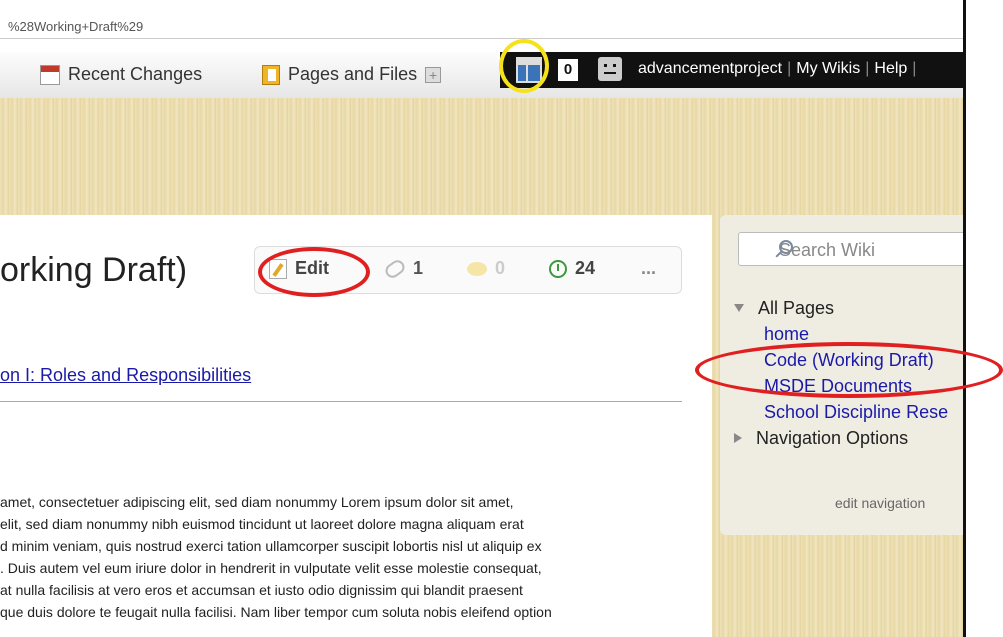 This screenshot has height=637, width=1003. What do you see at coordinates (710, 68) in the screenshot?
I see `username-link: advancementproject` at bounding box center [710, 68].